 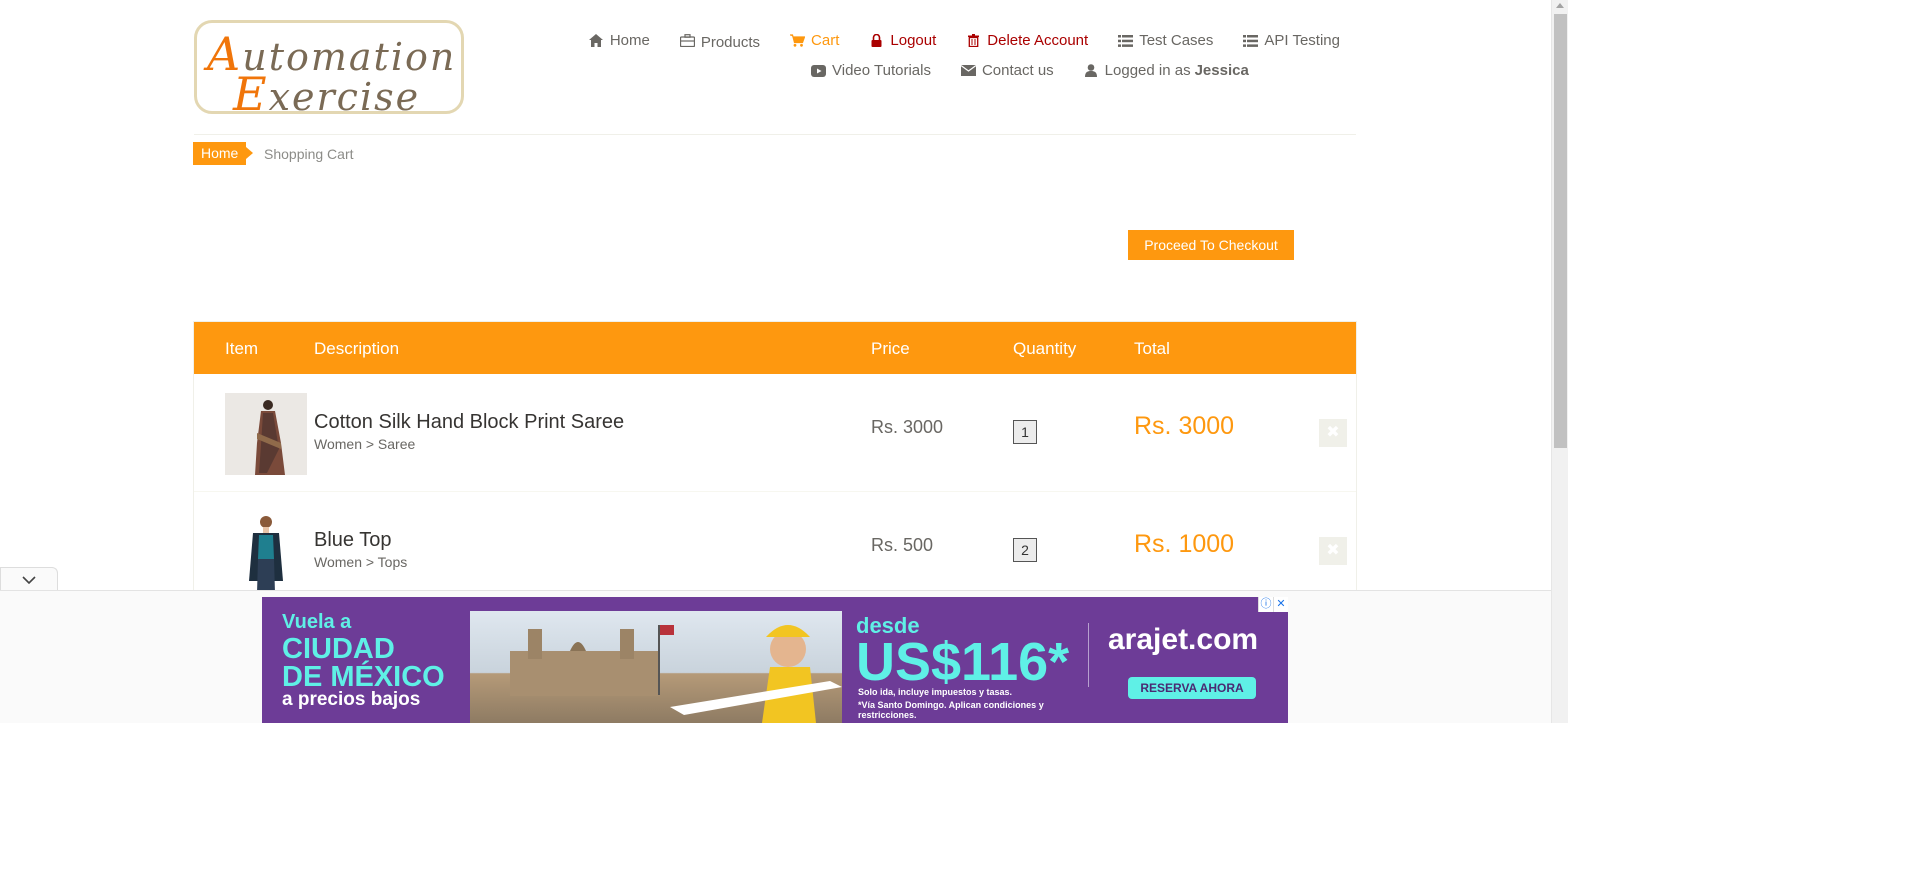 I want to click on nav-api-testing: API Testing, so click(x=1291, y=40).